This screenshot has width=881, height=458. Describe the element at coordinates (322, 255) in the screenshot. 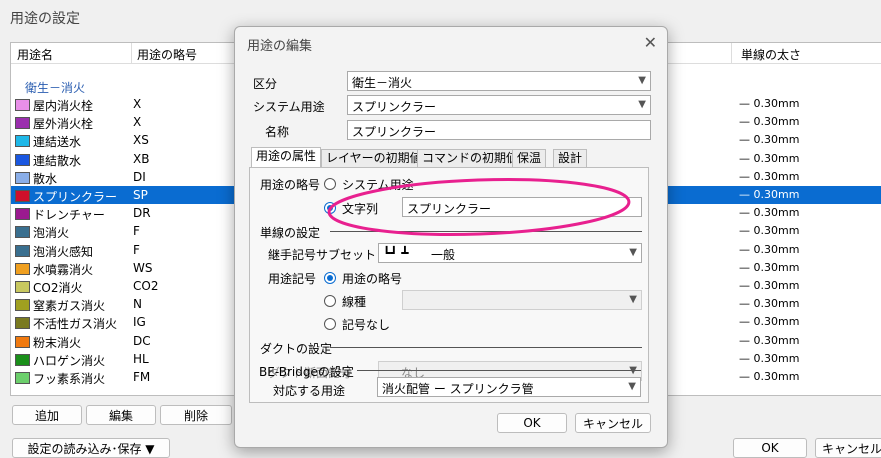

I see `fitting-label: 継手記号サブセット` at that location.